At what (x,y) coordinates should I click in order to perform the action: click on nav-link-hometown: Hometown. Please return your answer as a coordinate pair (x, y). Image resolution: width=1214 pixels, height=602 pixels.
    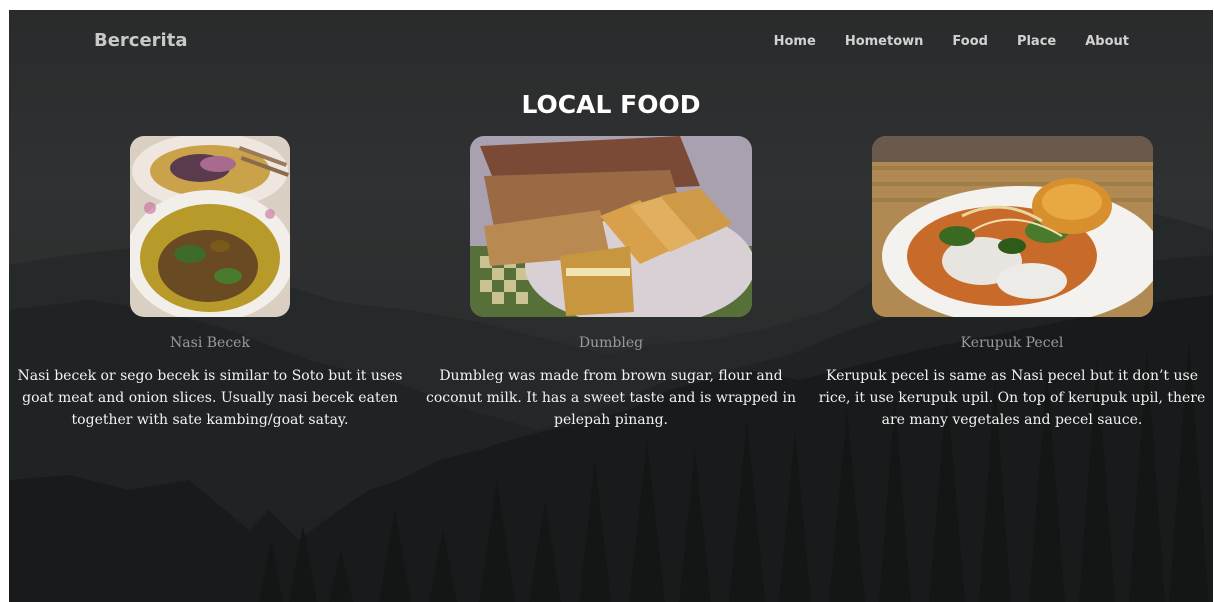
    Looking at the image, I should click on (884, 41).